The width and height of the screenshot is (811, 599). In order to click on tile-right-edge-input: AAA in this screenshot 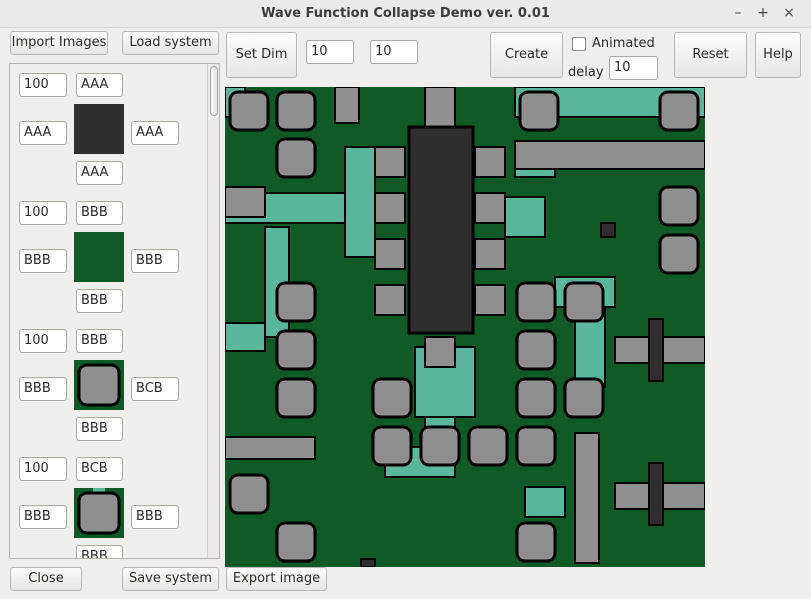, I will do `click(155, 133)`.